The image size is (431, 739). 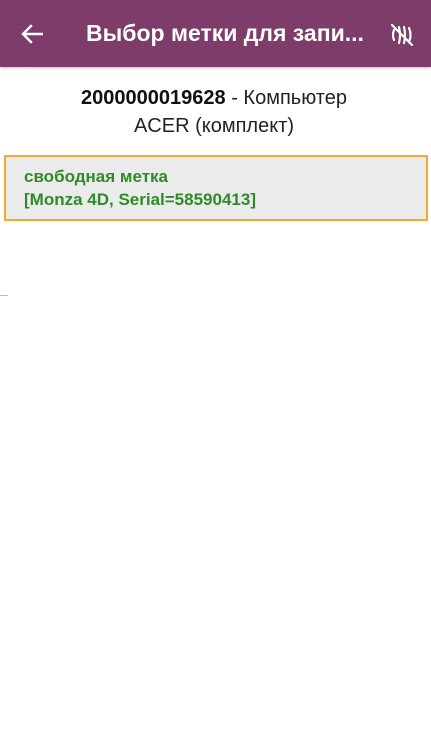 I want to click on nfc-off-icon, so click(x=402, y=35).